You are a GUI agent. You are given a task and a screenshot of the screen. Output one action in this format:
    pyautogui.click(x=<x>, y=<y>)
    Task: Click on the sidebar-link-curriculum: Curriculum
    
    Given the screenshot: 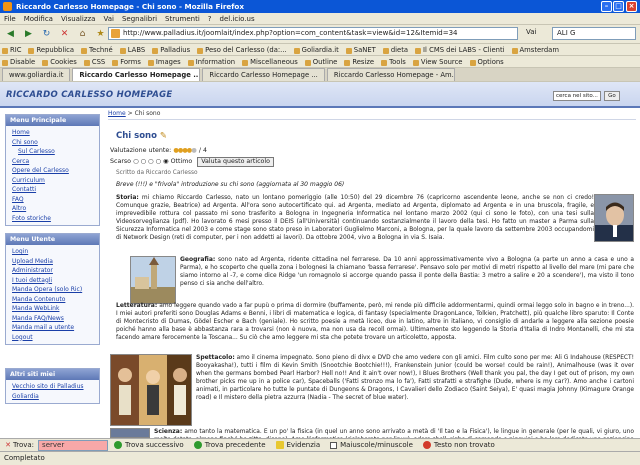 What is the action you would take?
    pyautogui.click(x=52, y=181)
    